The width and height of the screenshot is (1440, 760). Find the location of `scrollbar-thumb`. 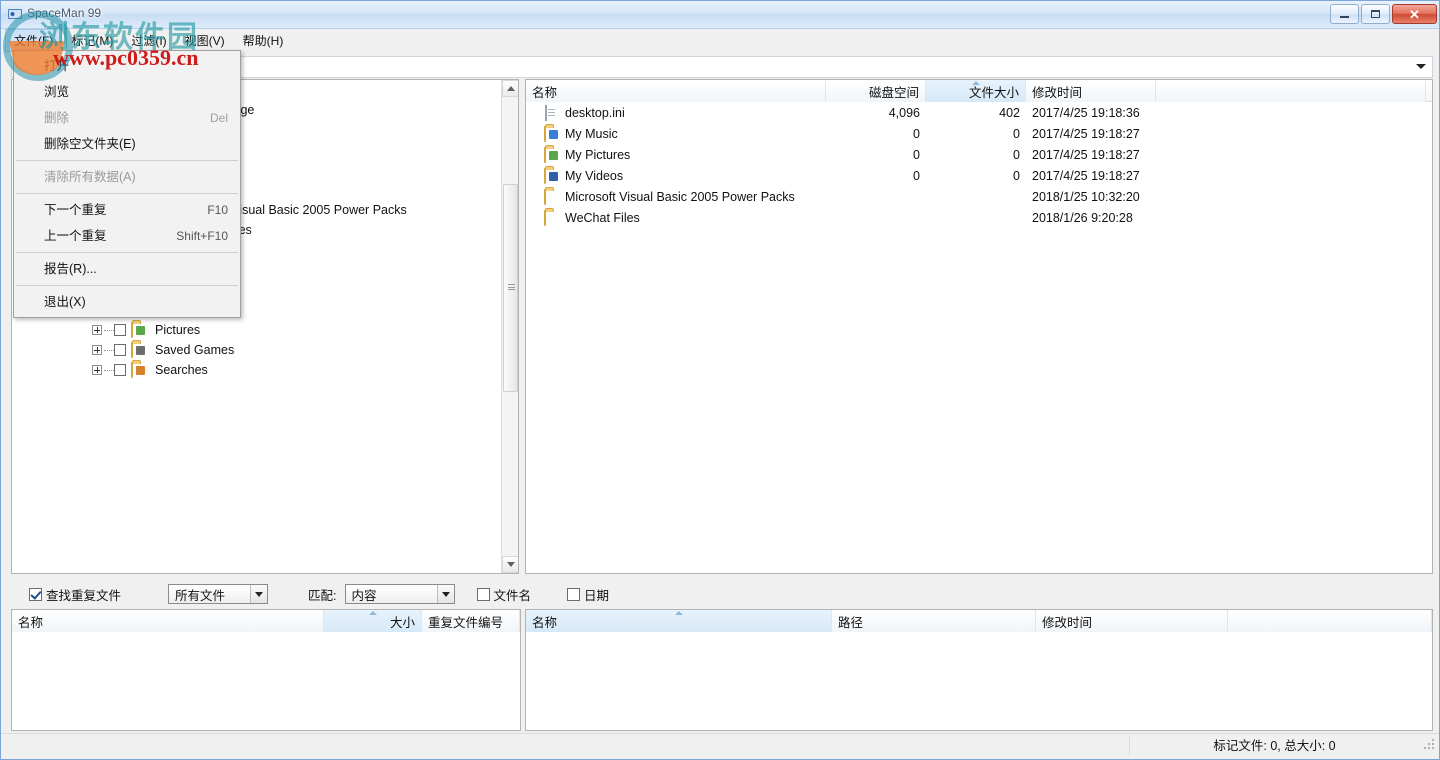

scrollbar-thumb is located at coordinates (510, 288).